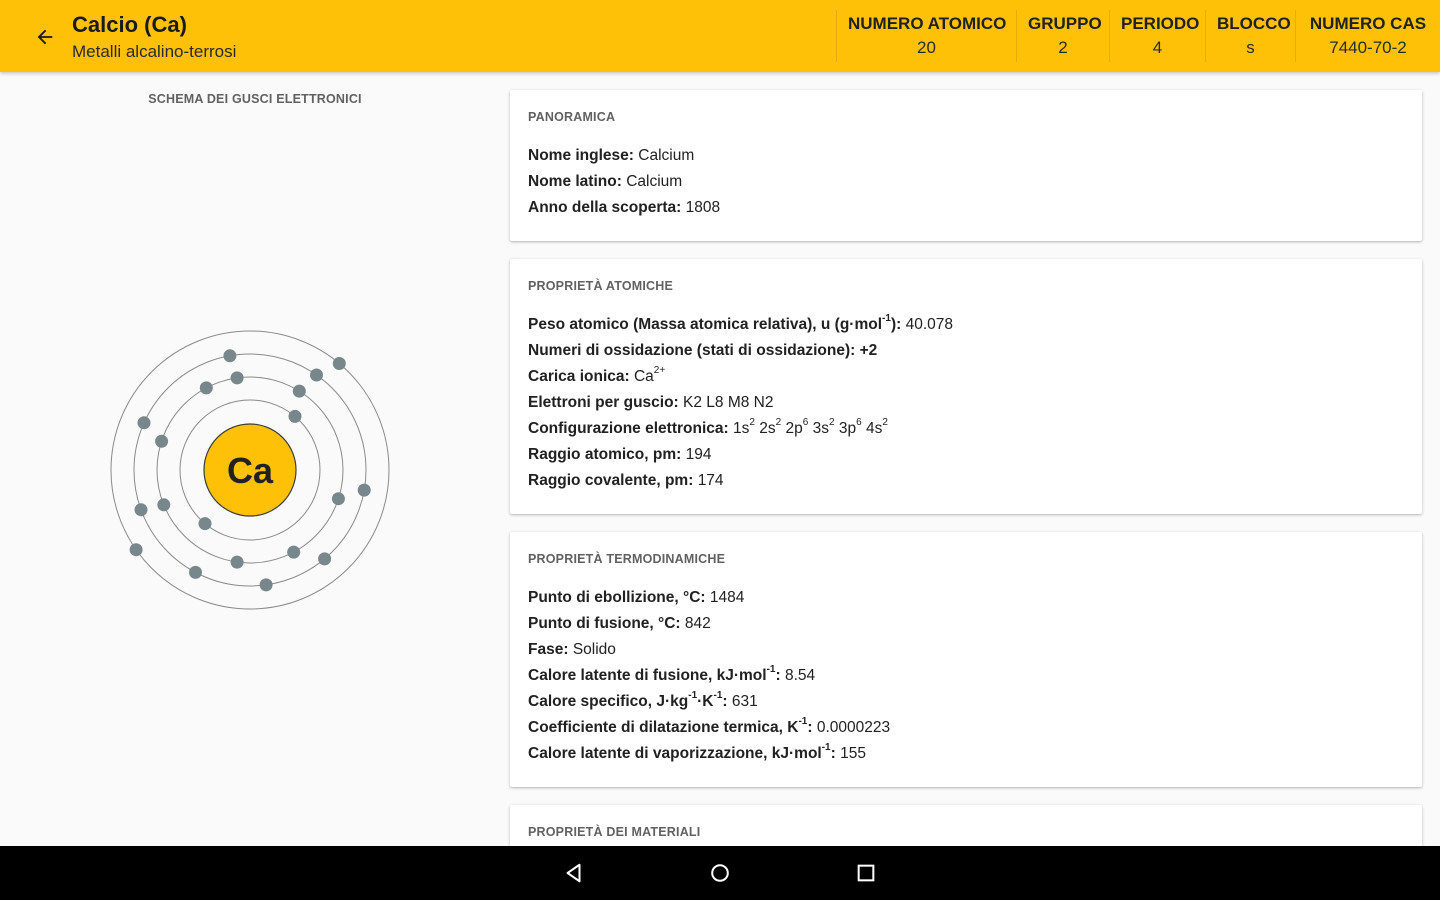 Image resolution: width=1440 pixels, height=900 pixels. Describe the element at coordinates (603, 402) in the screenshot. I see `property-label: Elettroni per guscio:` at that location.